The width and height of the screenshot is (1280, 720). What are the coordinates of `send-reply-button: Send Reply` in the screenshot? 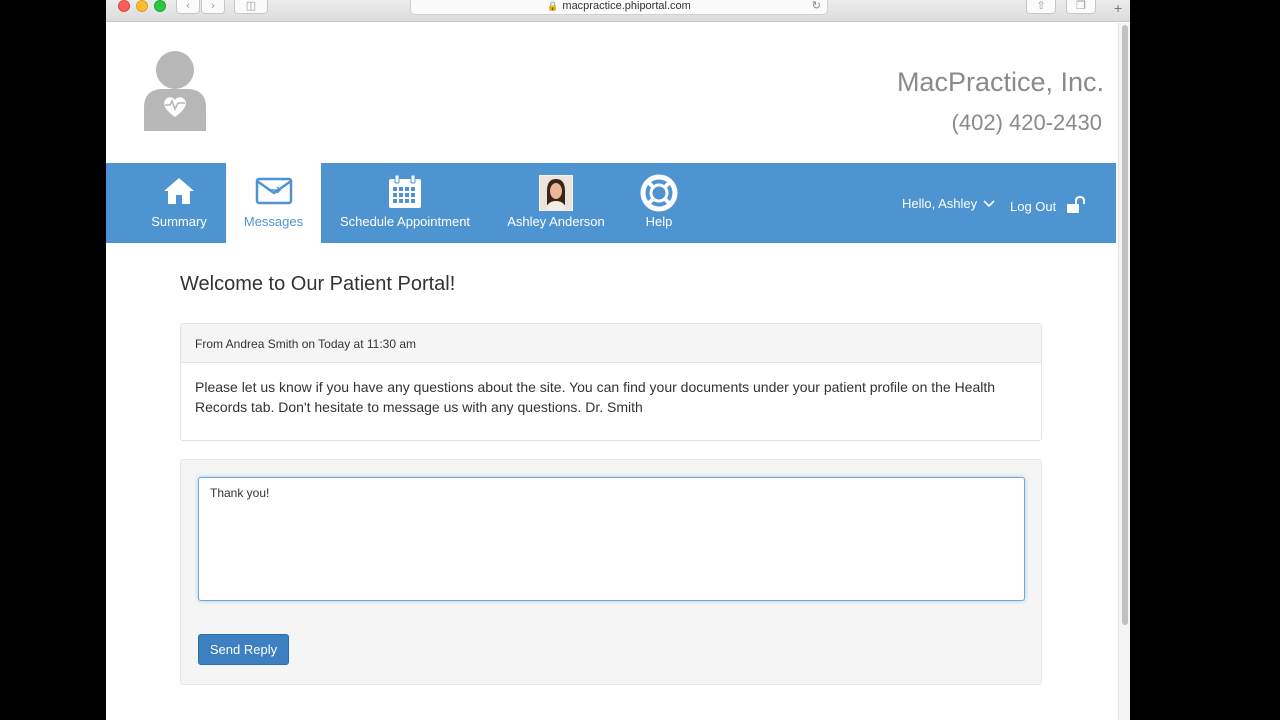 It's located at (243, 649).